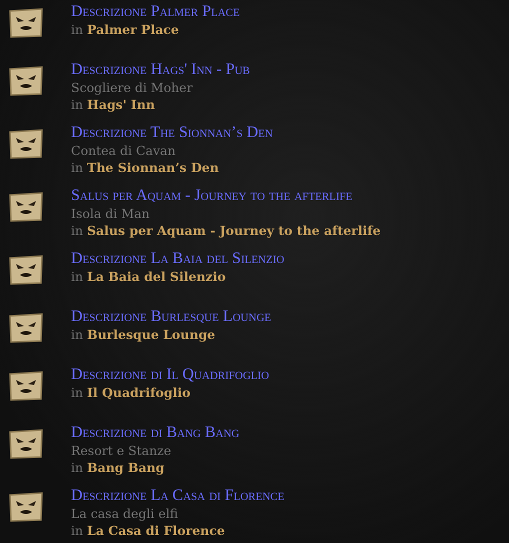 Image resolution: width=509 pixels, height=543 pixels. I want to click on location-text: in Il Quadrifoglio, so click(131, 392).